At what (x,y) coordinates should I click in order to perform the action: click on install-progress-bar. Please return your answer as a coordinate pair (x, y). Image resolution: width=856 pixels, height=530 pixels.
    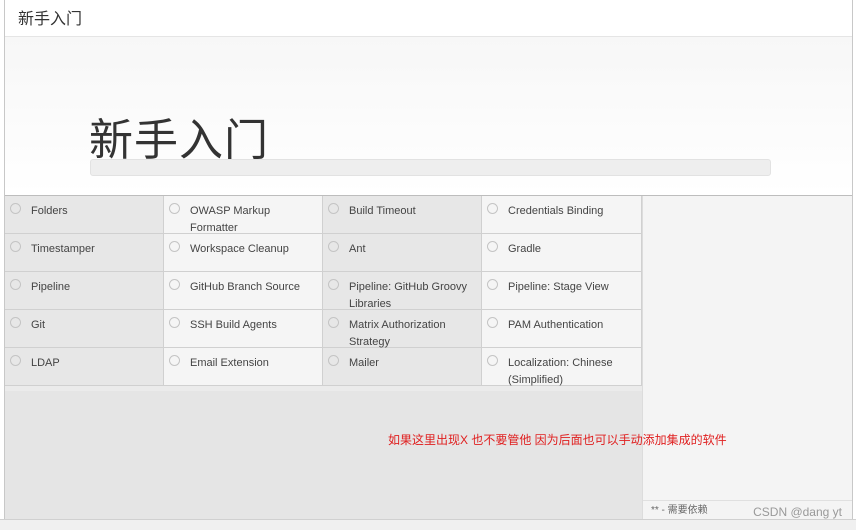
    Looking at the image, I should click on (430, 167).